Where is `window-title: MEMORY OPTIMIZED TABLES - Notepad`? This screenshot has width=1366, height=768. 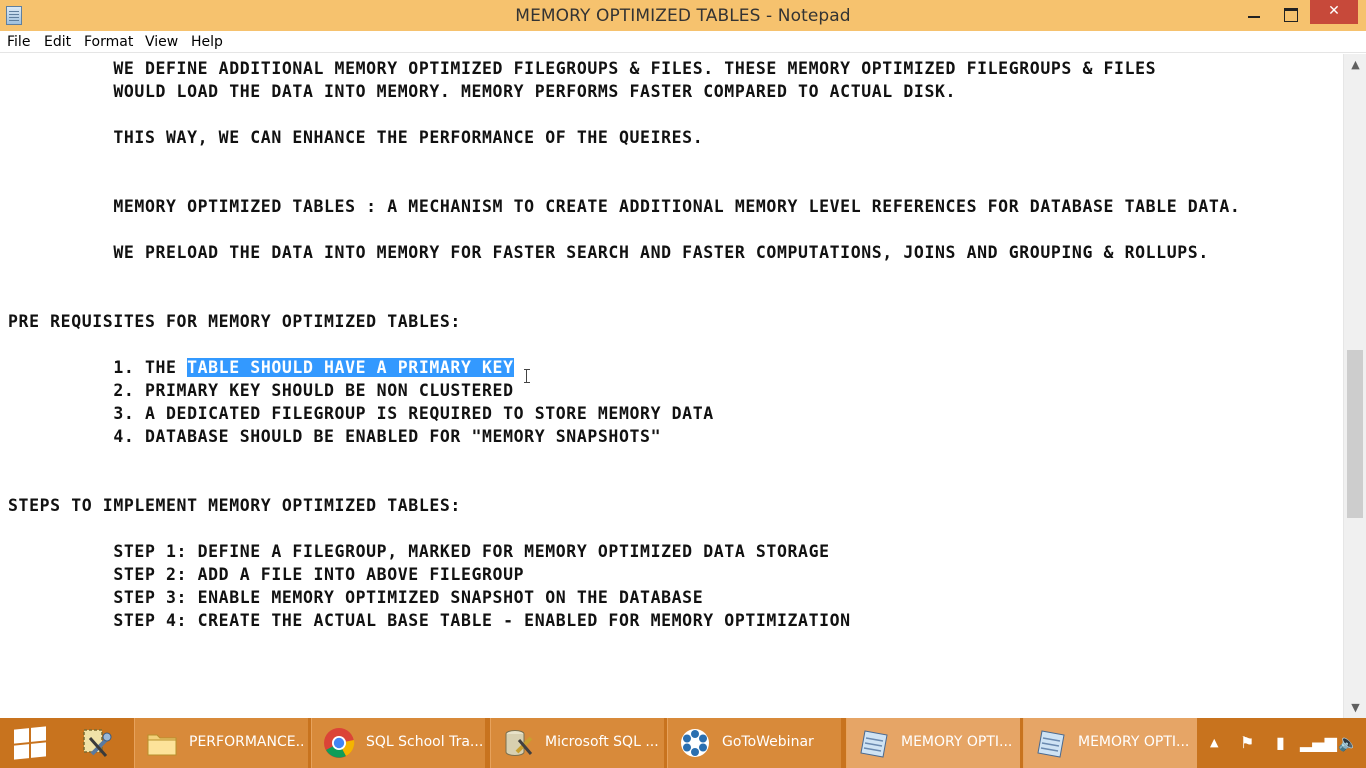
window-title: MEMORY OPTIMIZED TABLES - Notepad is located at coordinates (683, 16).